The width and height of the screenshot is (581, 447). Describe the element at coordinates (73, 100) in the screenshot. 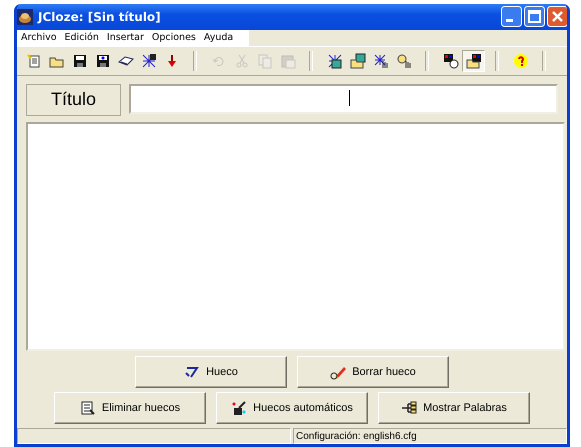

I see `title-label: Título` at that location.